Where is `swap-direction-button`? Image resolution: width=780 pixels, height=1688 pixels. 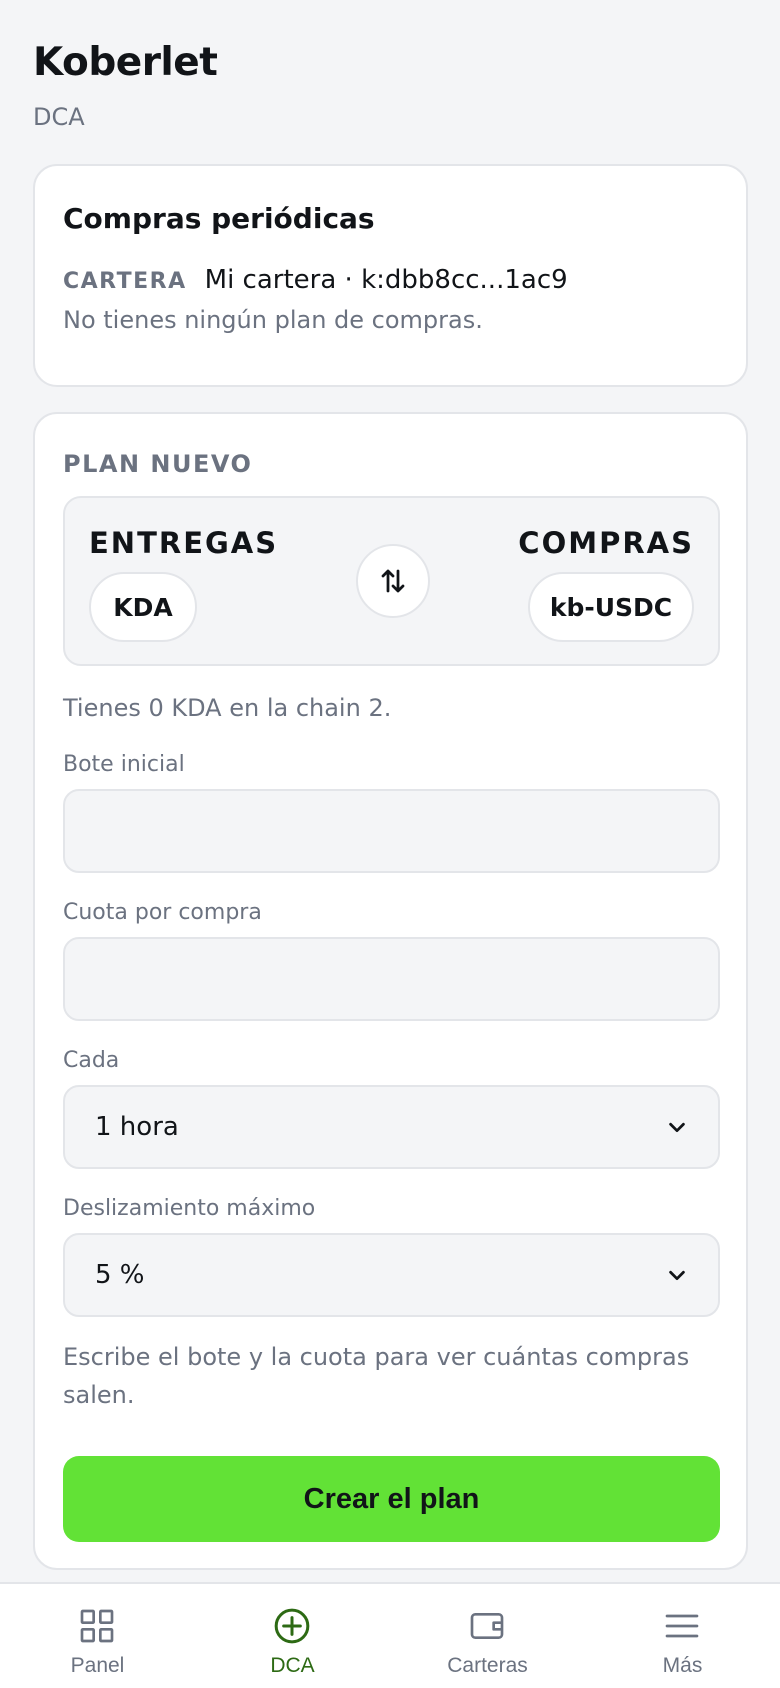
swap-direction-button is located at coordinates (393, 581).